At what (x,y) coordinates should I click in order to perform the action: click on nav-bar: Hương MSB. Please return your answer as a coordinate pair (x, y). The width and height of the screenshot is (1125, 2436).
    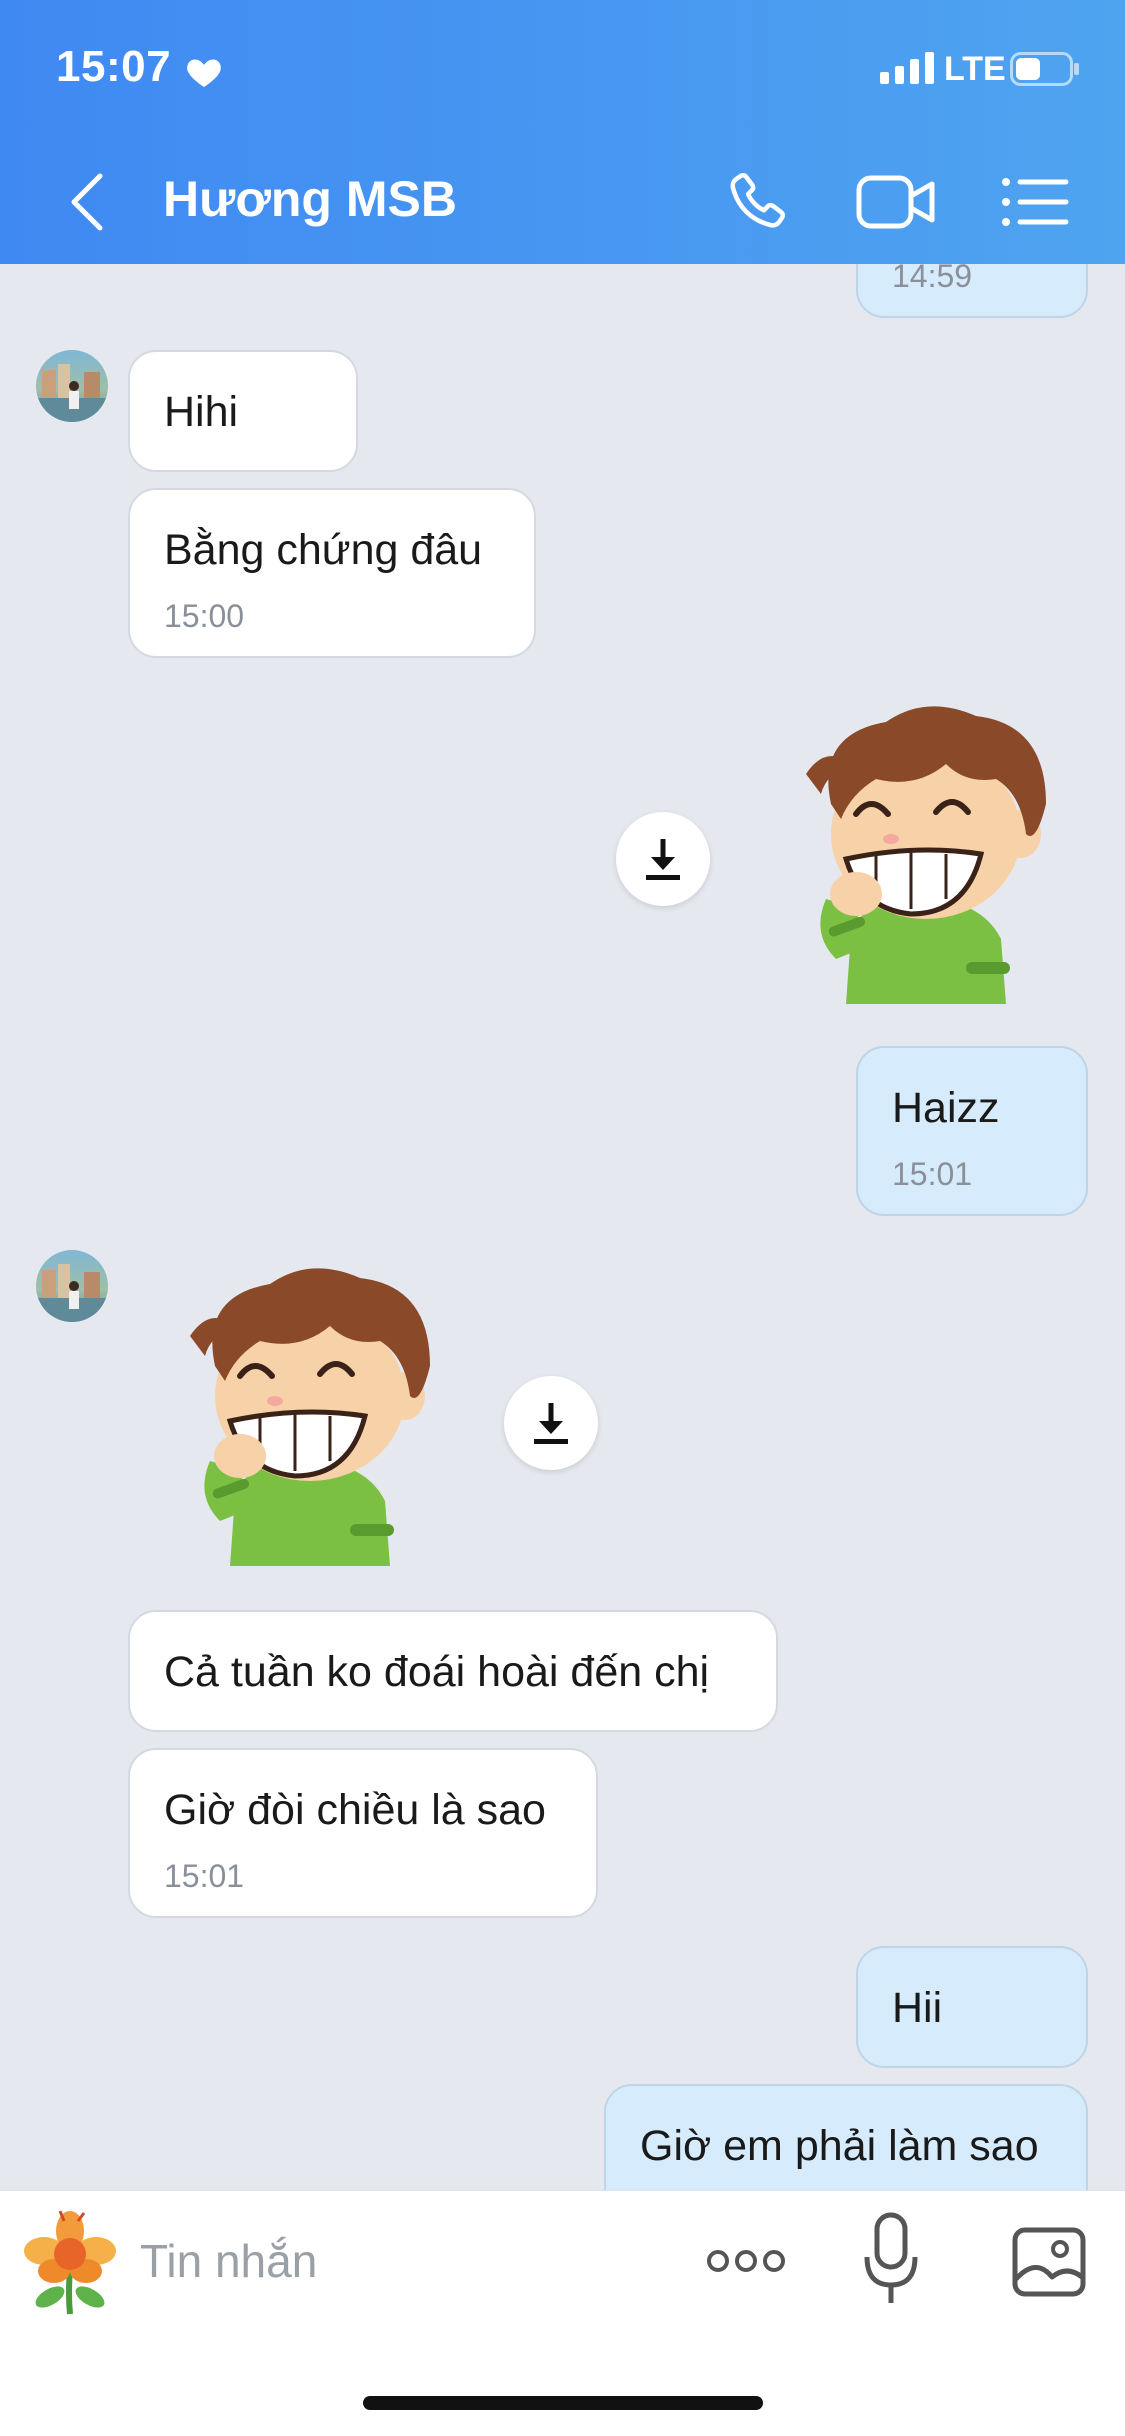
    Looking at the image, I should click on (562, 202).